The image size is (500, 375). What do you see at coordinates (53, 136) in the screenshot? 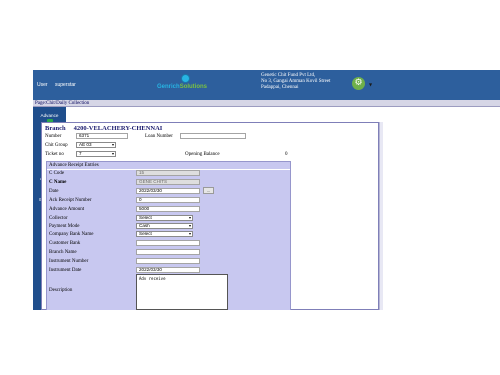
I see `number-label: Number` at bounding box center [53, 136].